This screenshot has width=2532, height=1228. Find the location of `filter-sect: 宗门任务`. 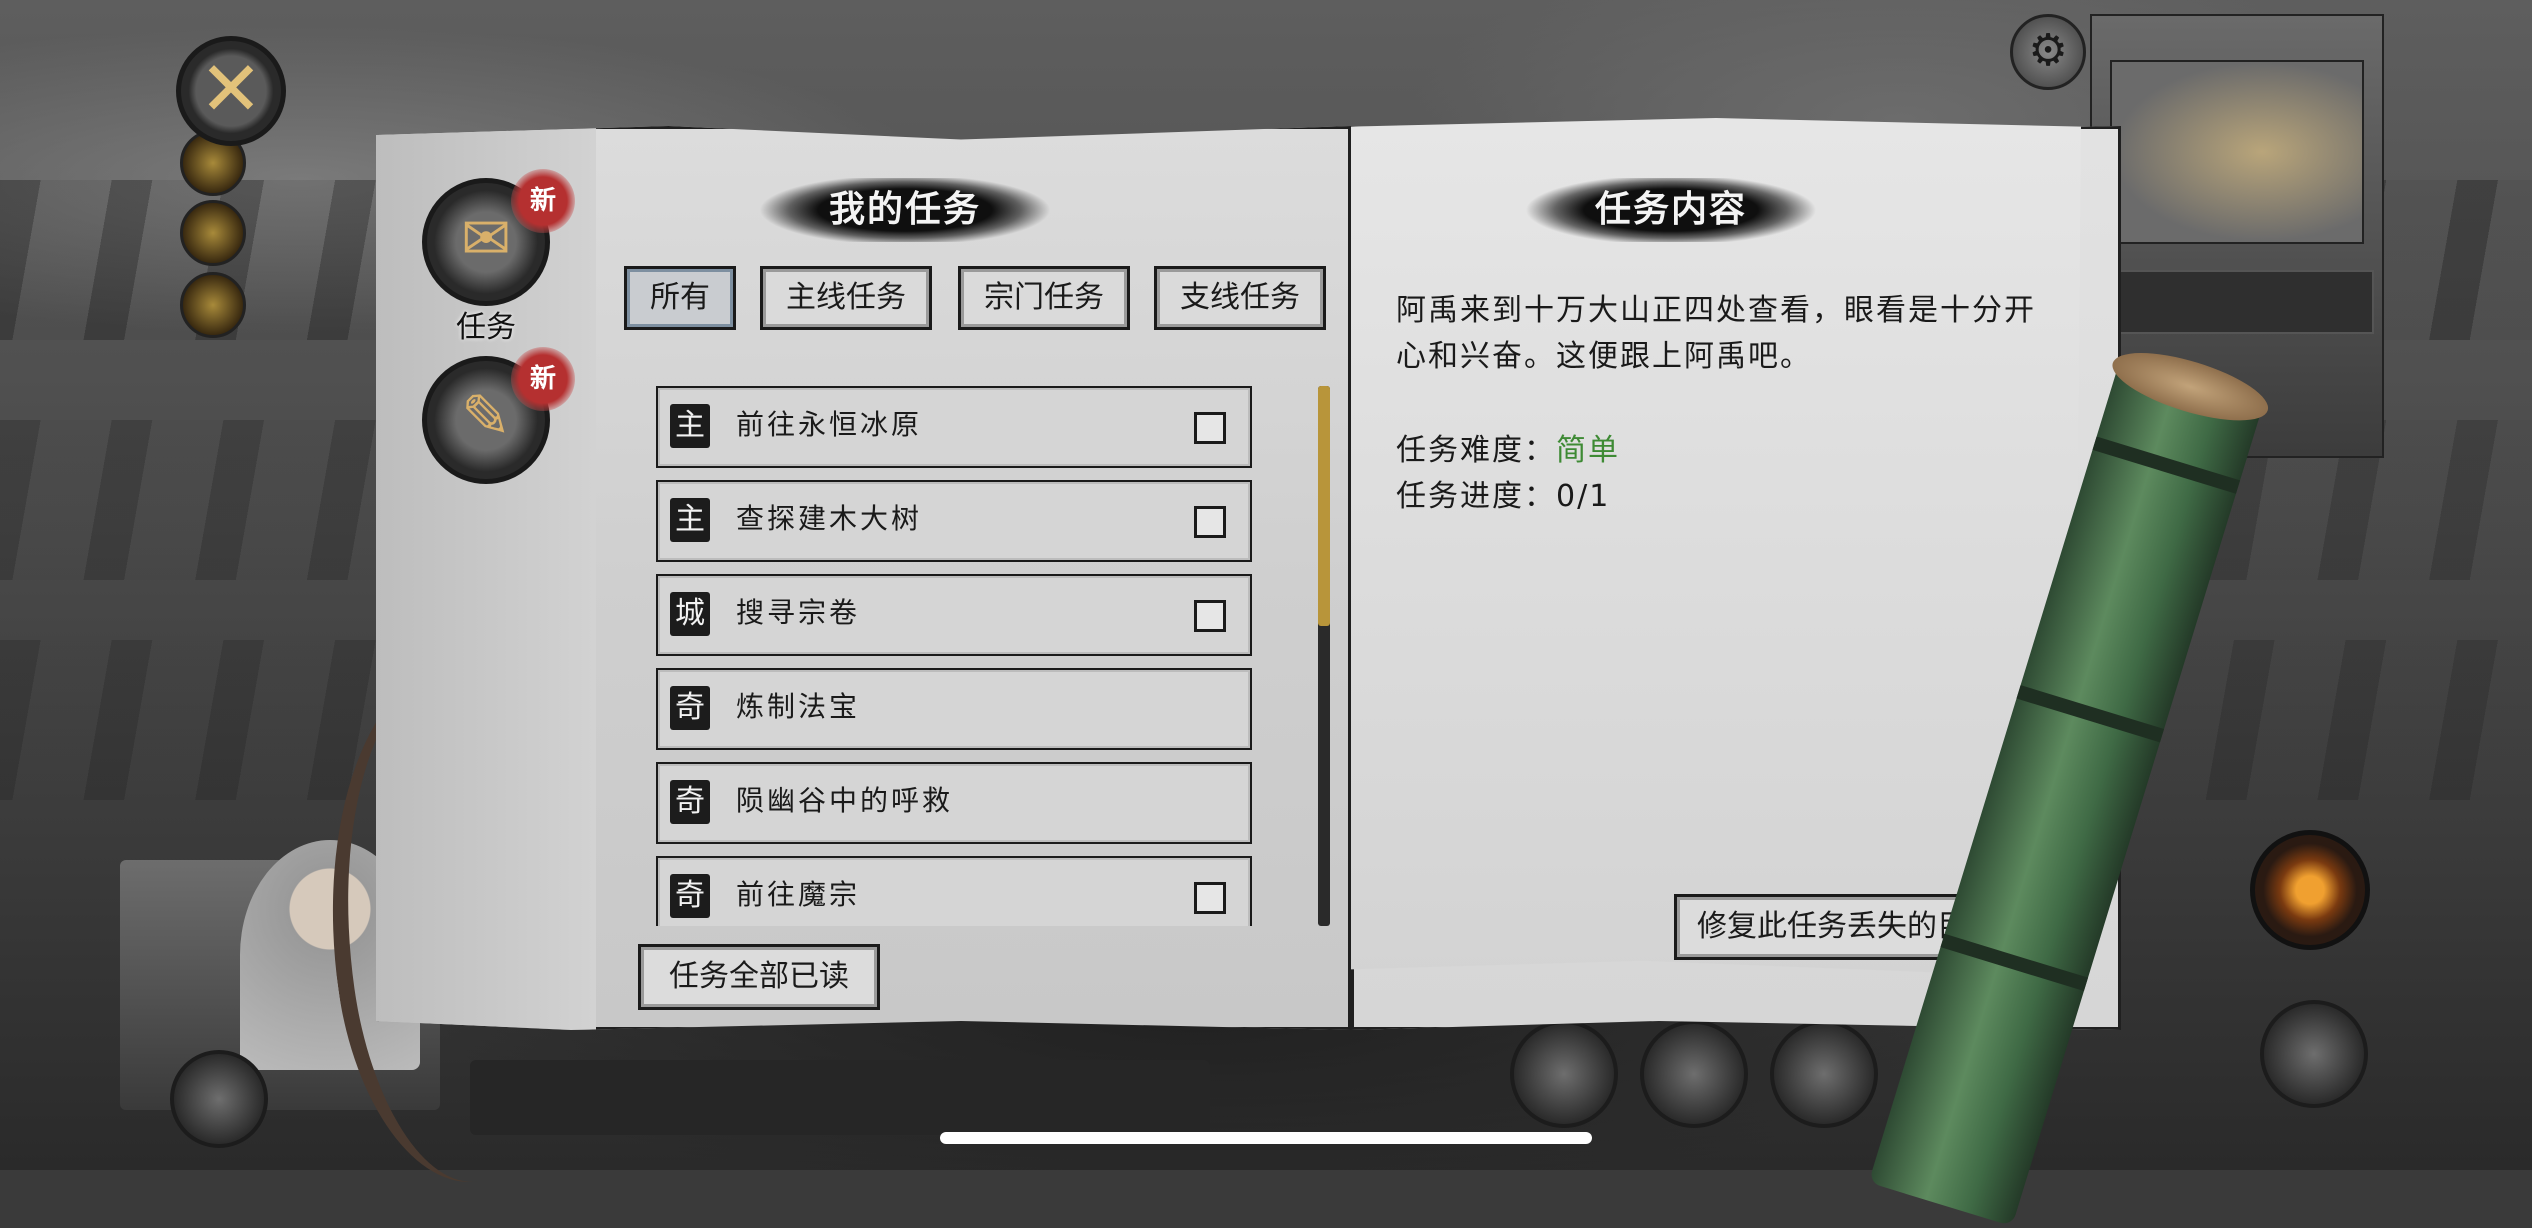

filter-sect: 宗门任务 is located at coordinates (1044, 298).